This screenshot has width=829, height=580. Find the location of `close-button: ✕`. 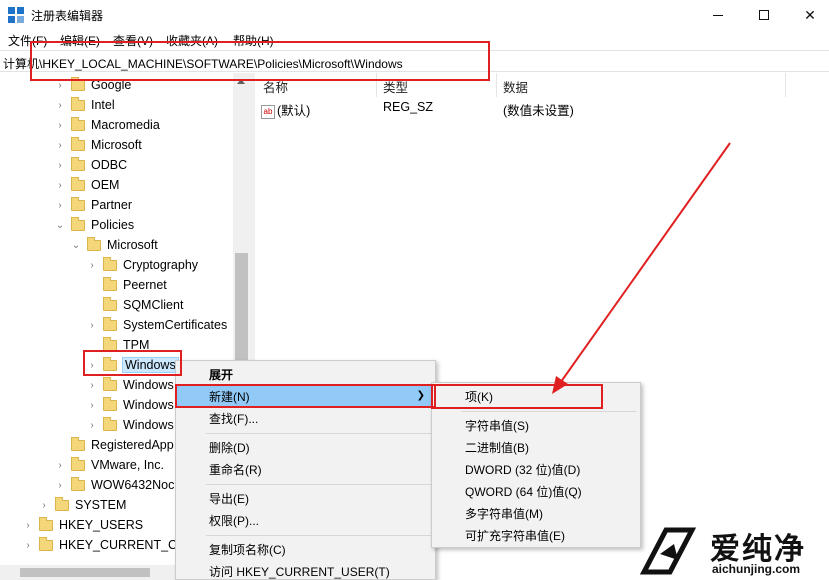

close-button: ✕ is located at coordinates (808, 15).